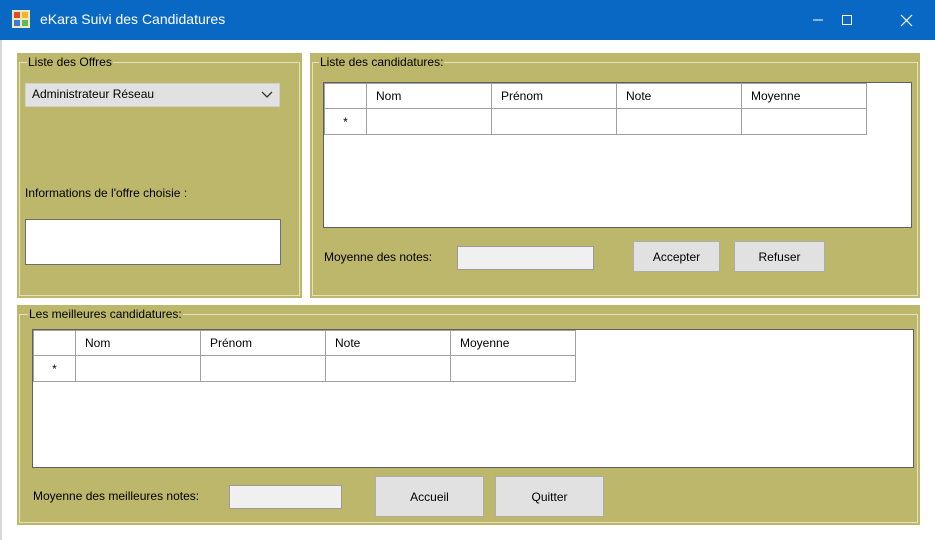 The height and width of the screenshot is (540, 935). I want to click on app-icon, so click(21, 19).